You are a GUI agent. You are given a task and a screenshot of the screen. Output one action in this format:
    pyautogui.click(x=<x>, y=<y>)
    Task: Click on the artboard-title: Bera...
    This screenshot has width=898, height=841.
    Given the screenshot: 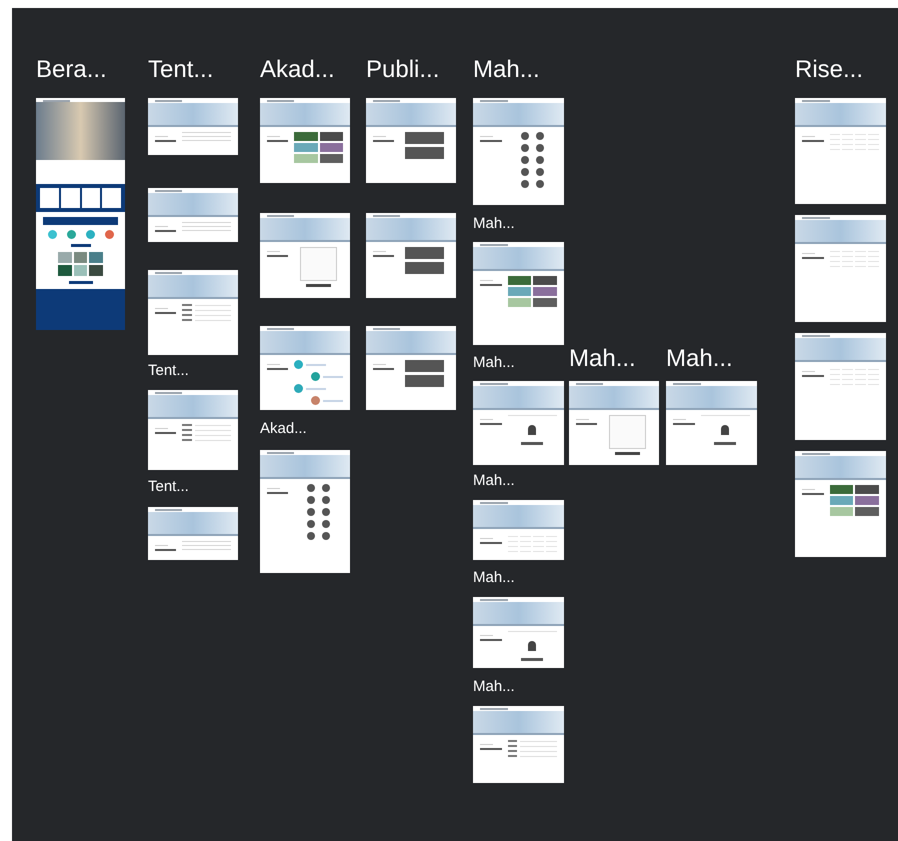 What is the action you would take?
    pyautogui.click(x=71, y=70)
    